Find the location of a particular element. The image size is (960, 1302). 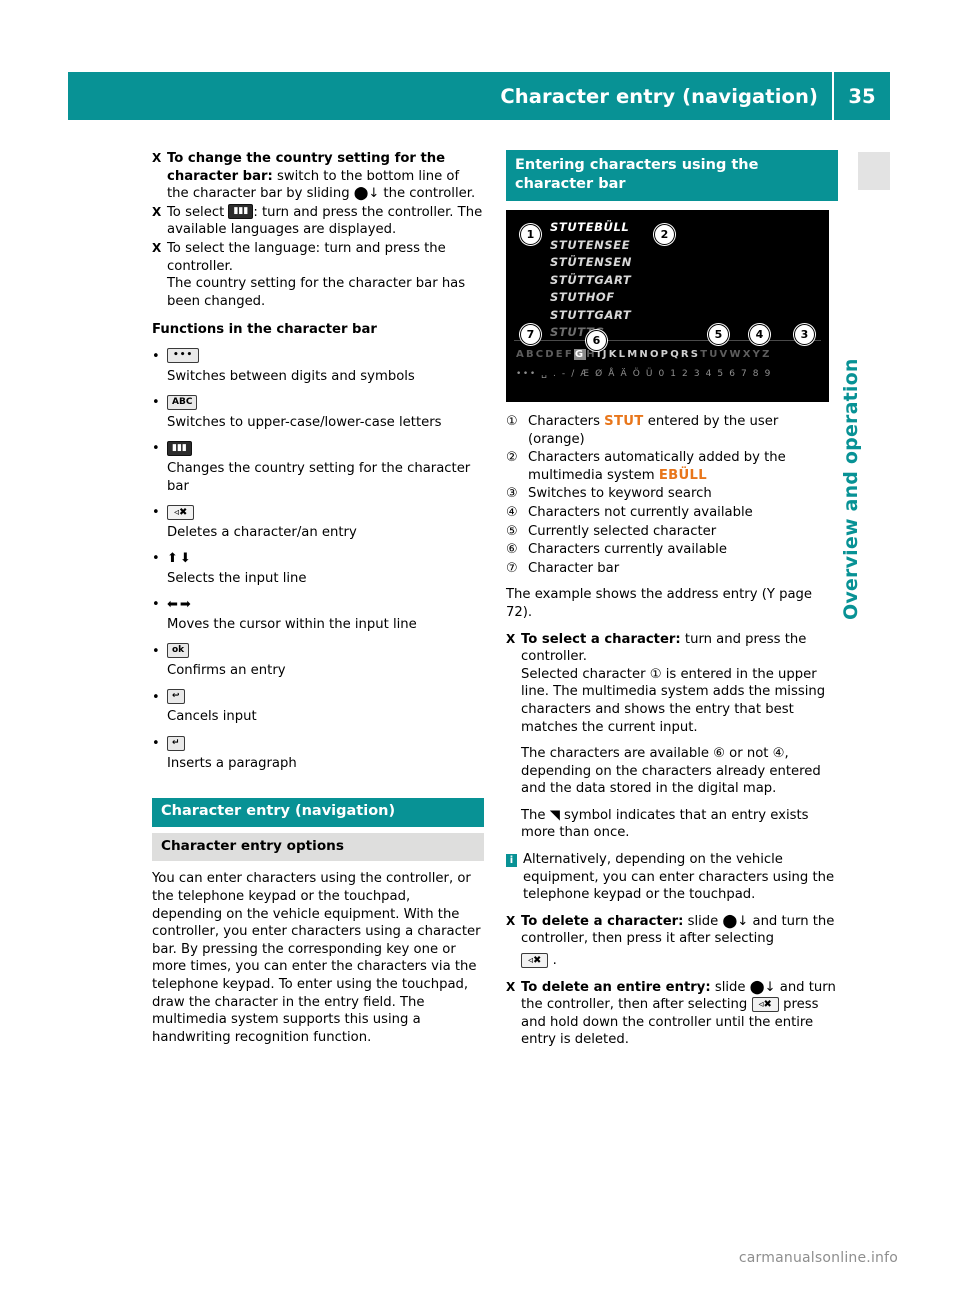

function-key: ▮▮▮ is located at coordinates (179, 449).